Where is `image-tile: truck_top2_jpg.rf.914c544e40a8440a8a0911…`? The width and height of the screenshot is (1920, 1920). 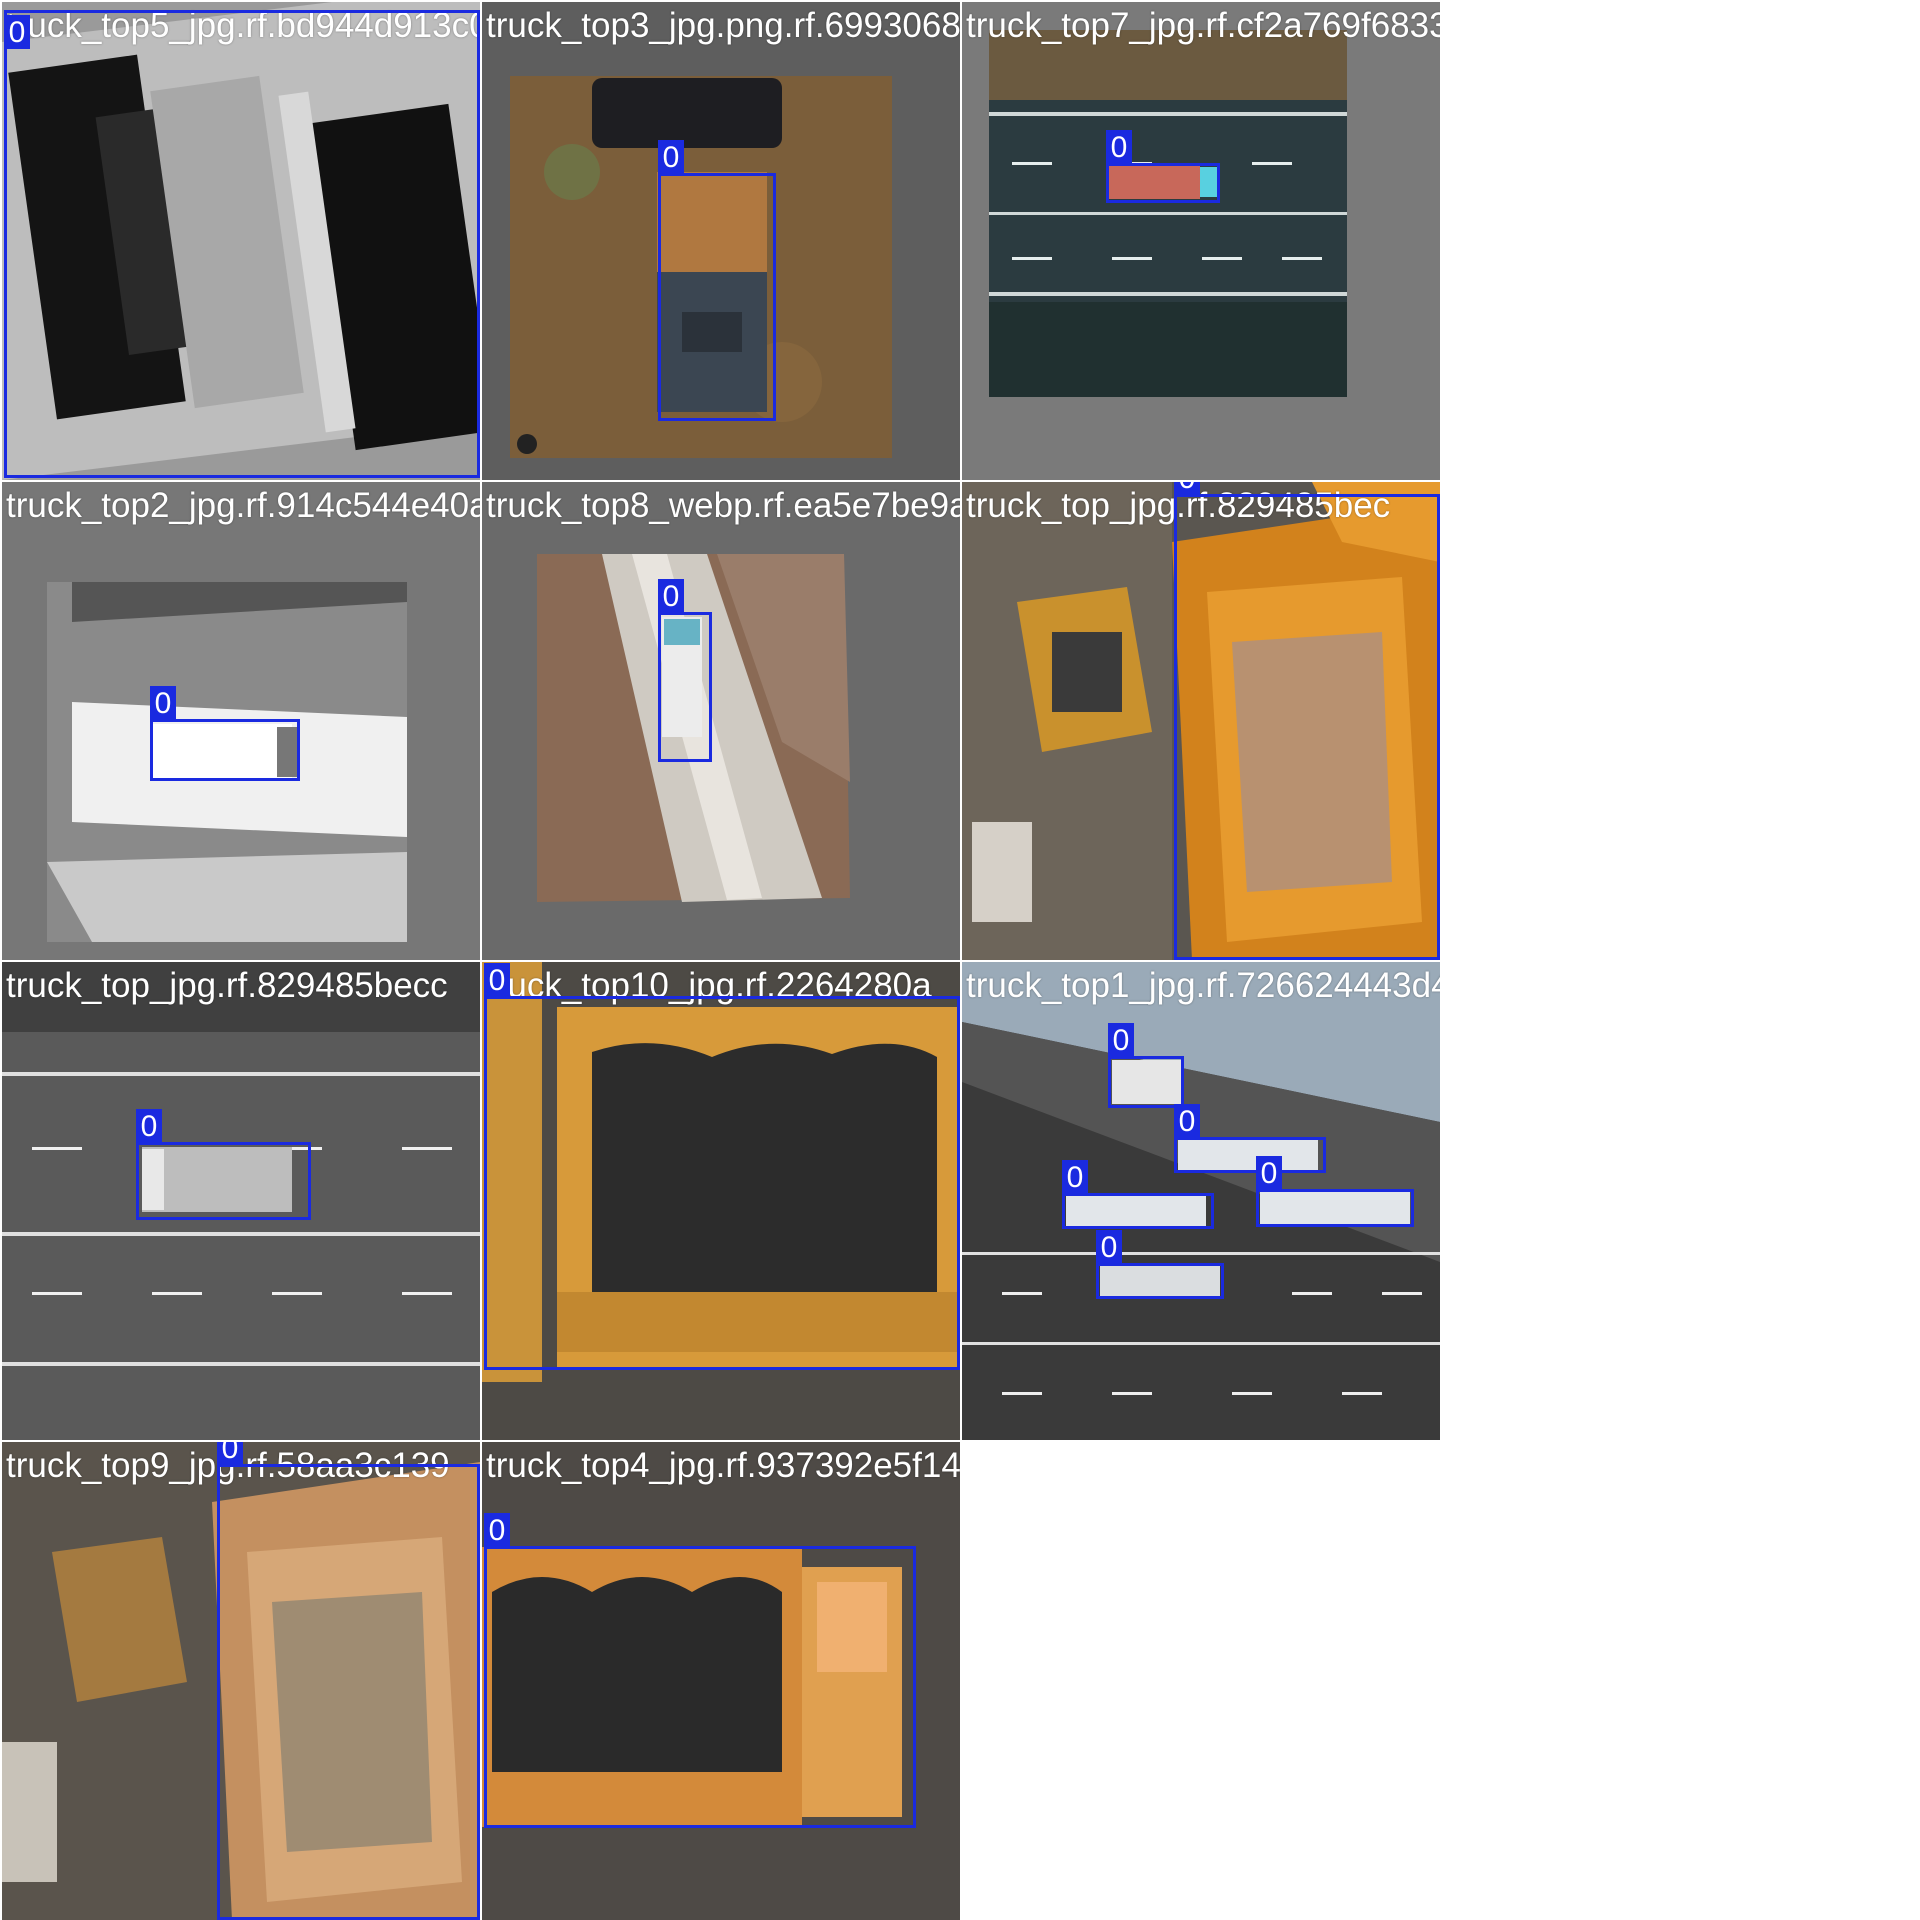
image-tile: truck_top2_jpg.rf.914c544e40a8440a8a0911… is located at coordinates (241, 721).